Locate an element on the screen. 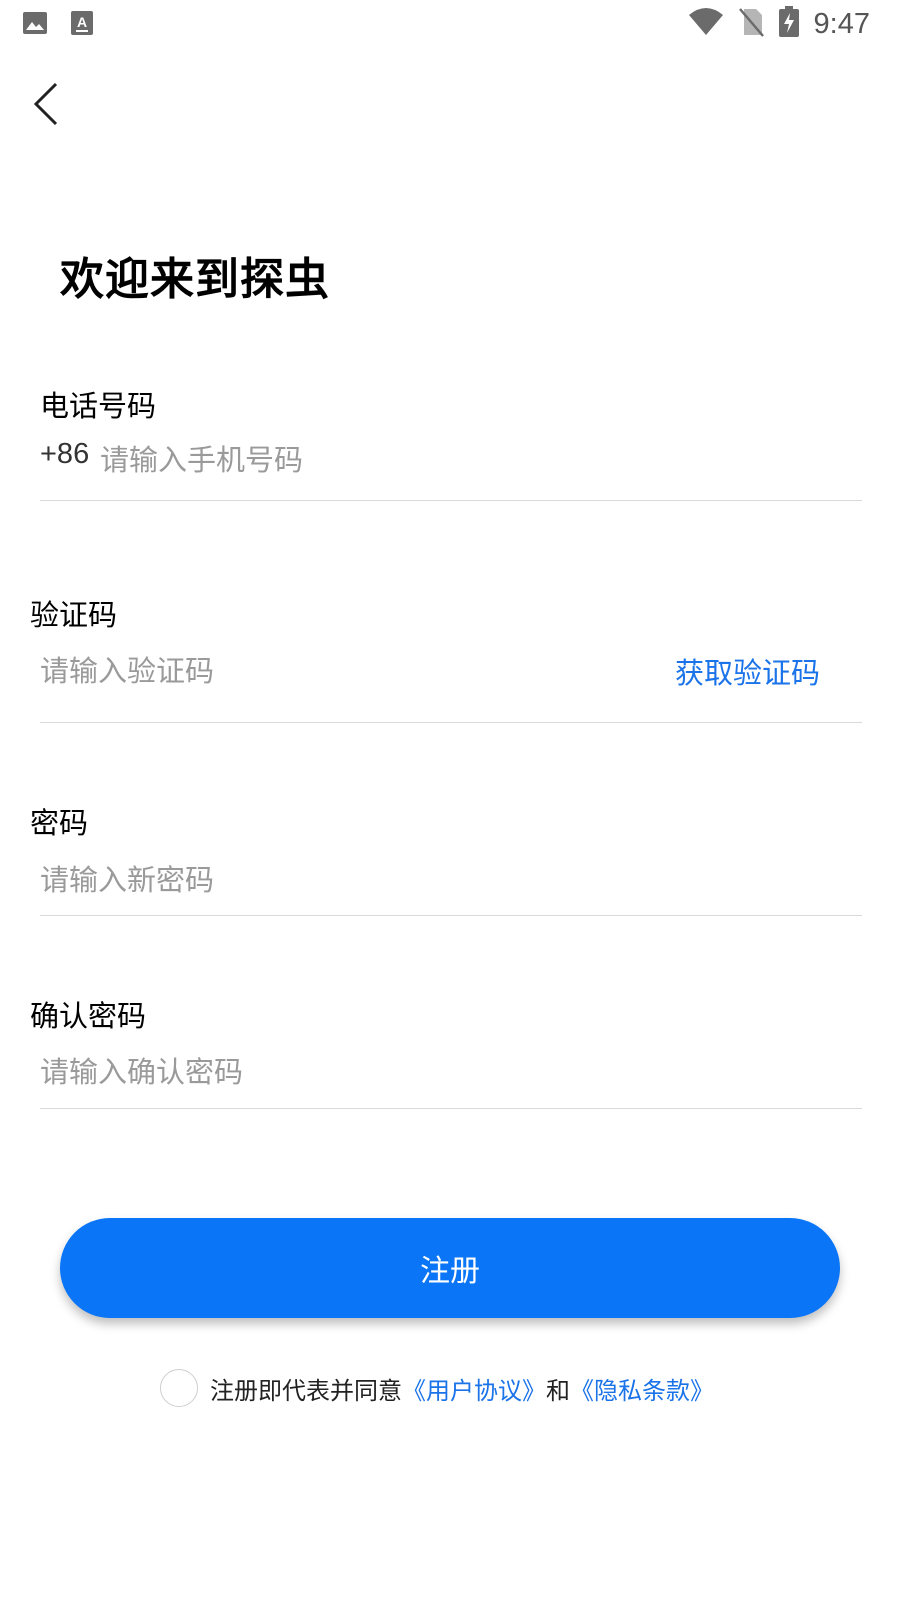 The height and width of the screenshot is (1600, 900). agreement-row: 注册即代表并同意 《用户协议》 和 《隐私条款》 is located at coordinates (437, 1388).